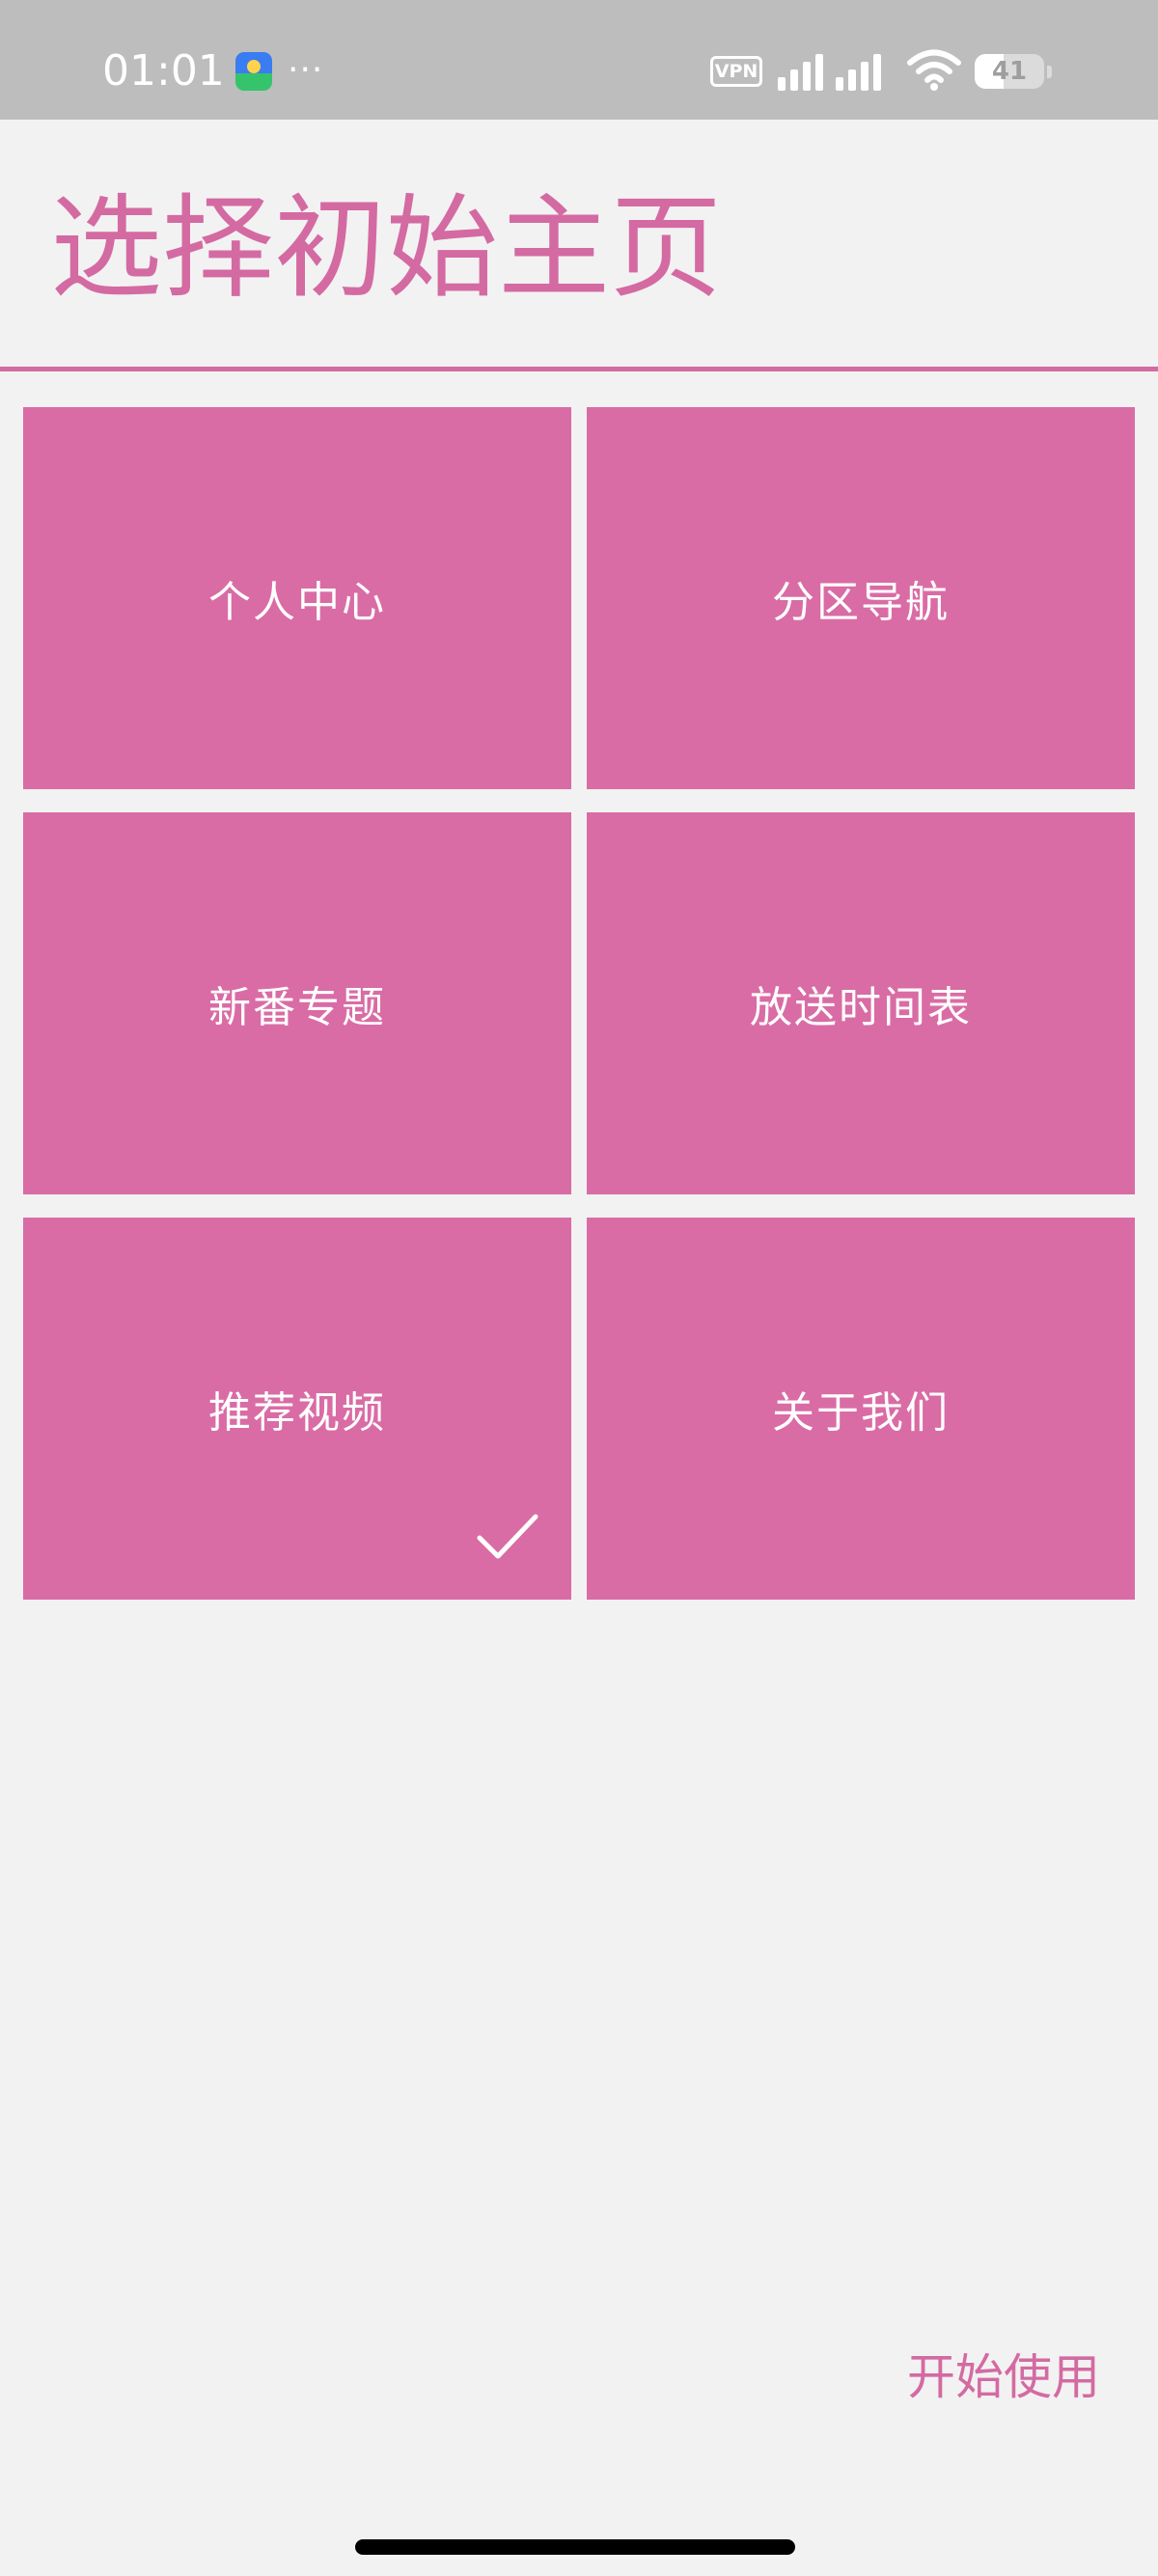  Describe the element at coordinates (579, 369) in the screenshot. I see `title-divider` at that location.